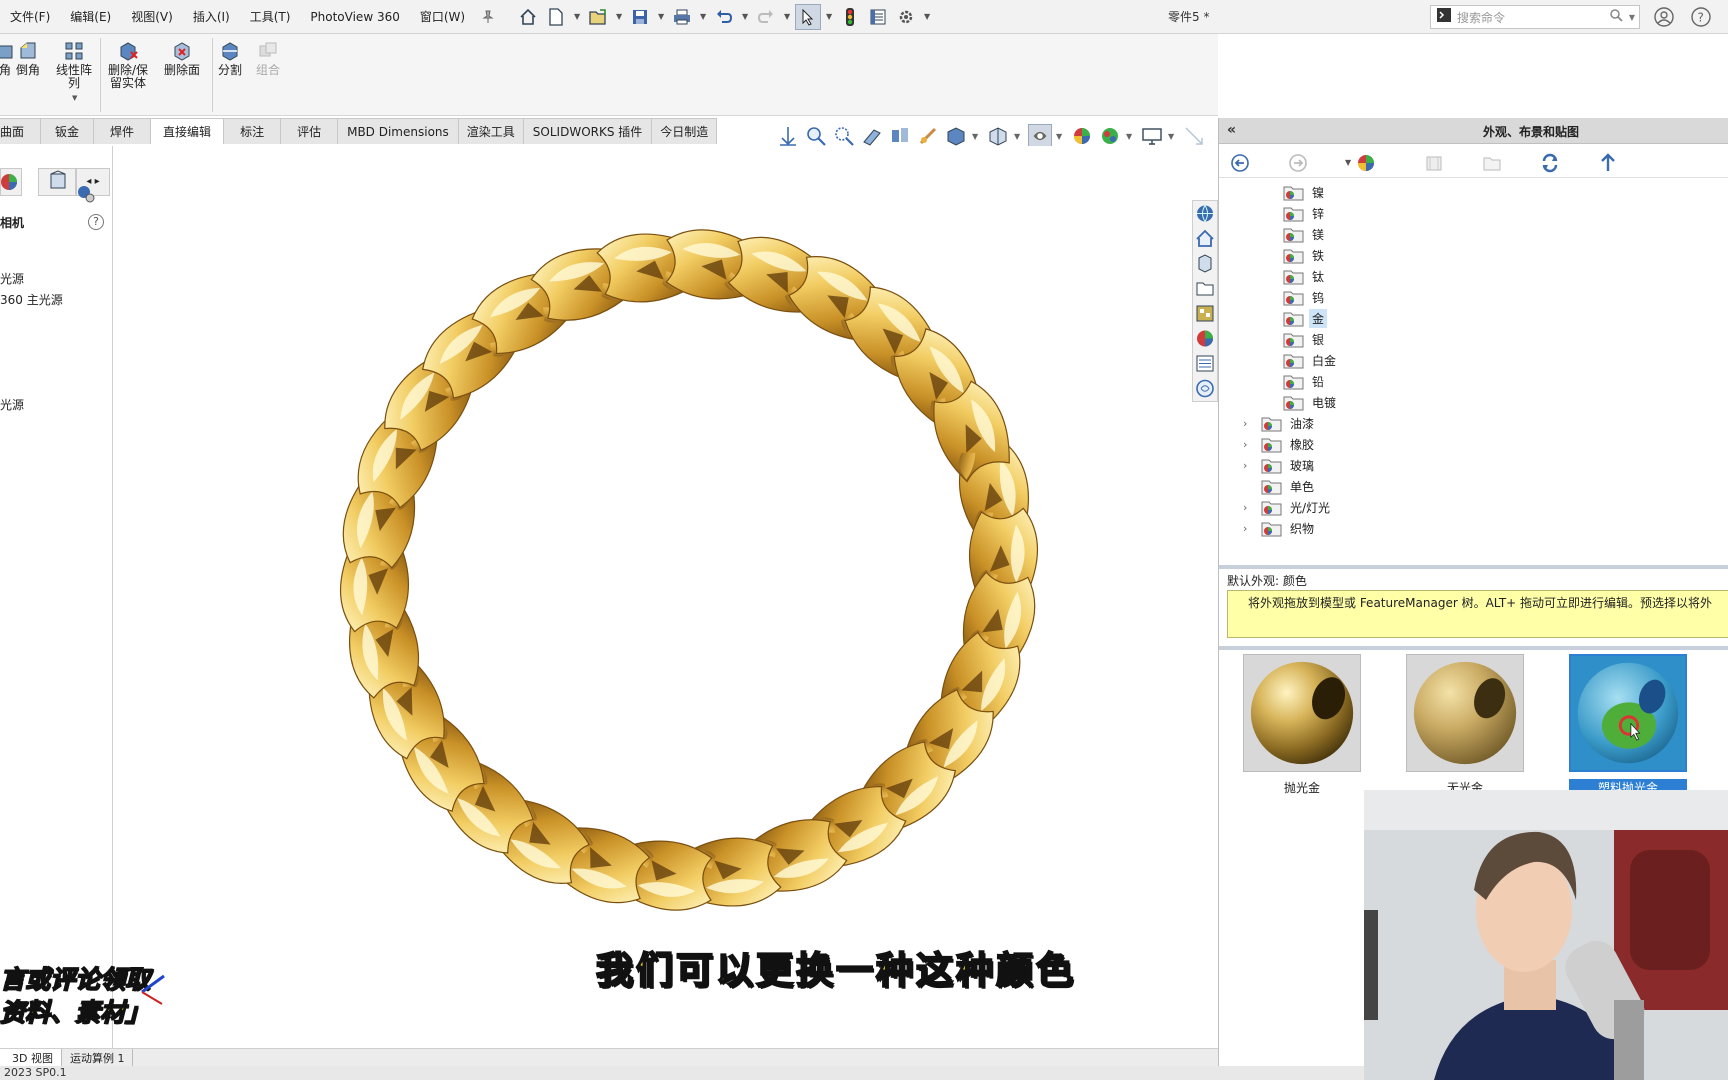 The image size is (1728, 1080). Describe the element at coordinates (12, 404) in the screenshot. I see `light-item-3: 光源` at that location.